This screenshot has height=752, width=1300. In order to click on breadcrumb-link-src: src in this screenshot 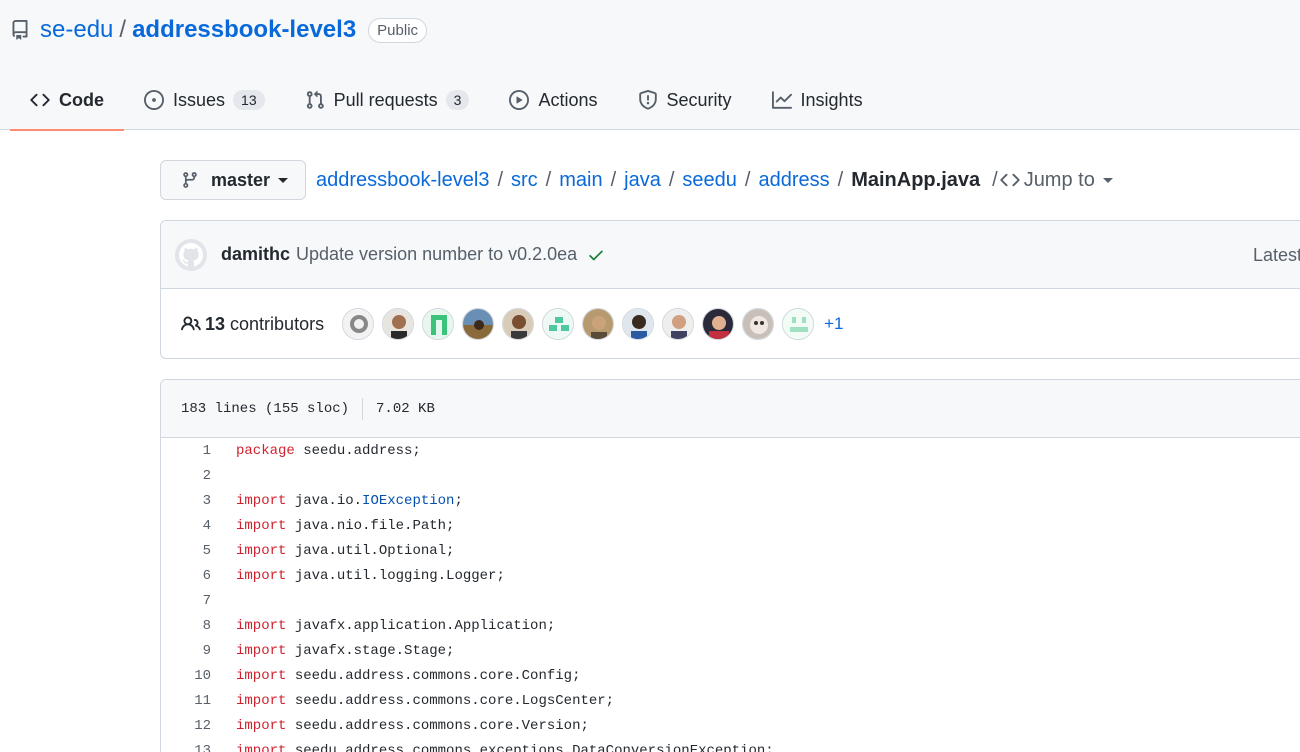, I will do `click(524, 180)`.